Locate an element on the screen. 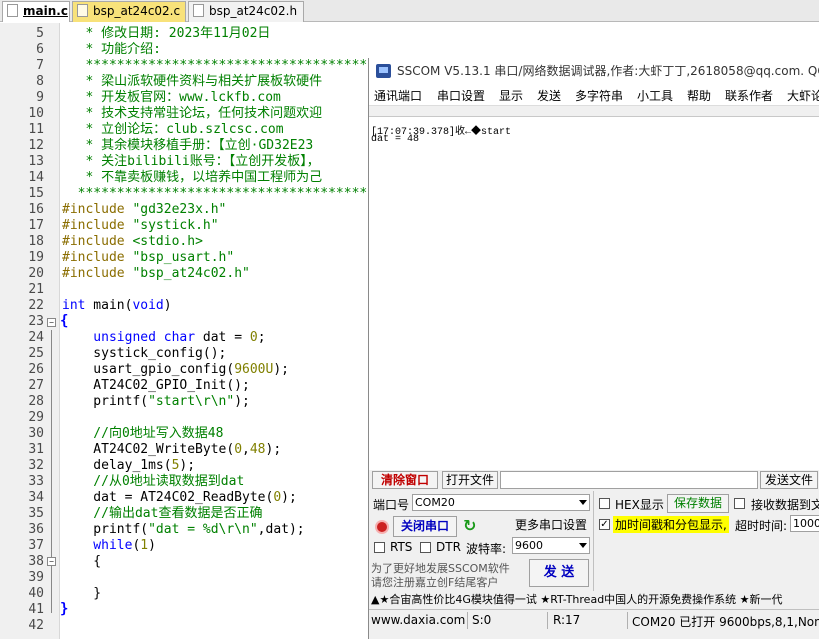 The width and height of the screenshot is (819, 639). code-line: printf("dat = %d\r\n",dat); is located at coordinates (183, 529).